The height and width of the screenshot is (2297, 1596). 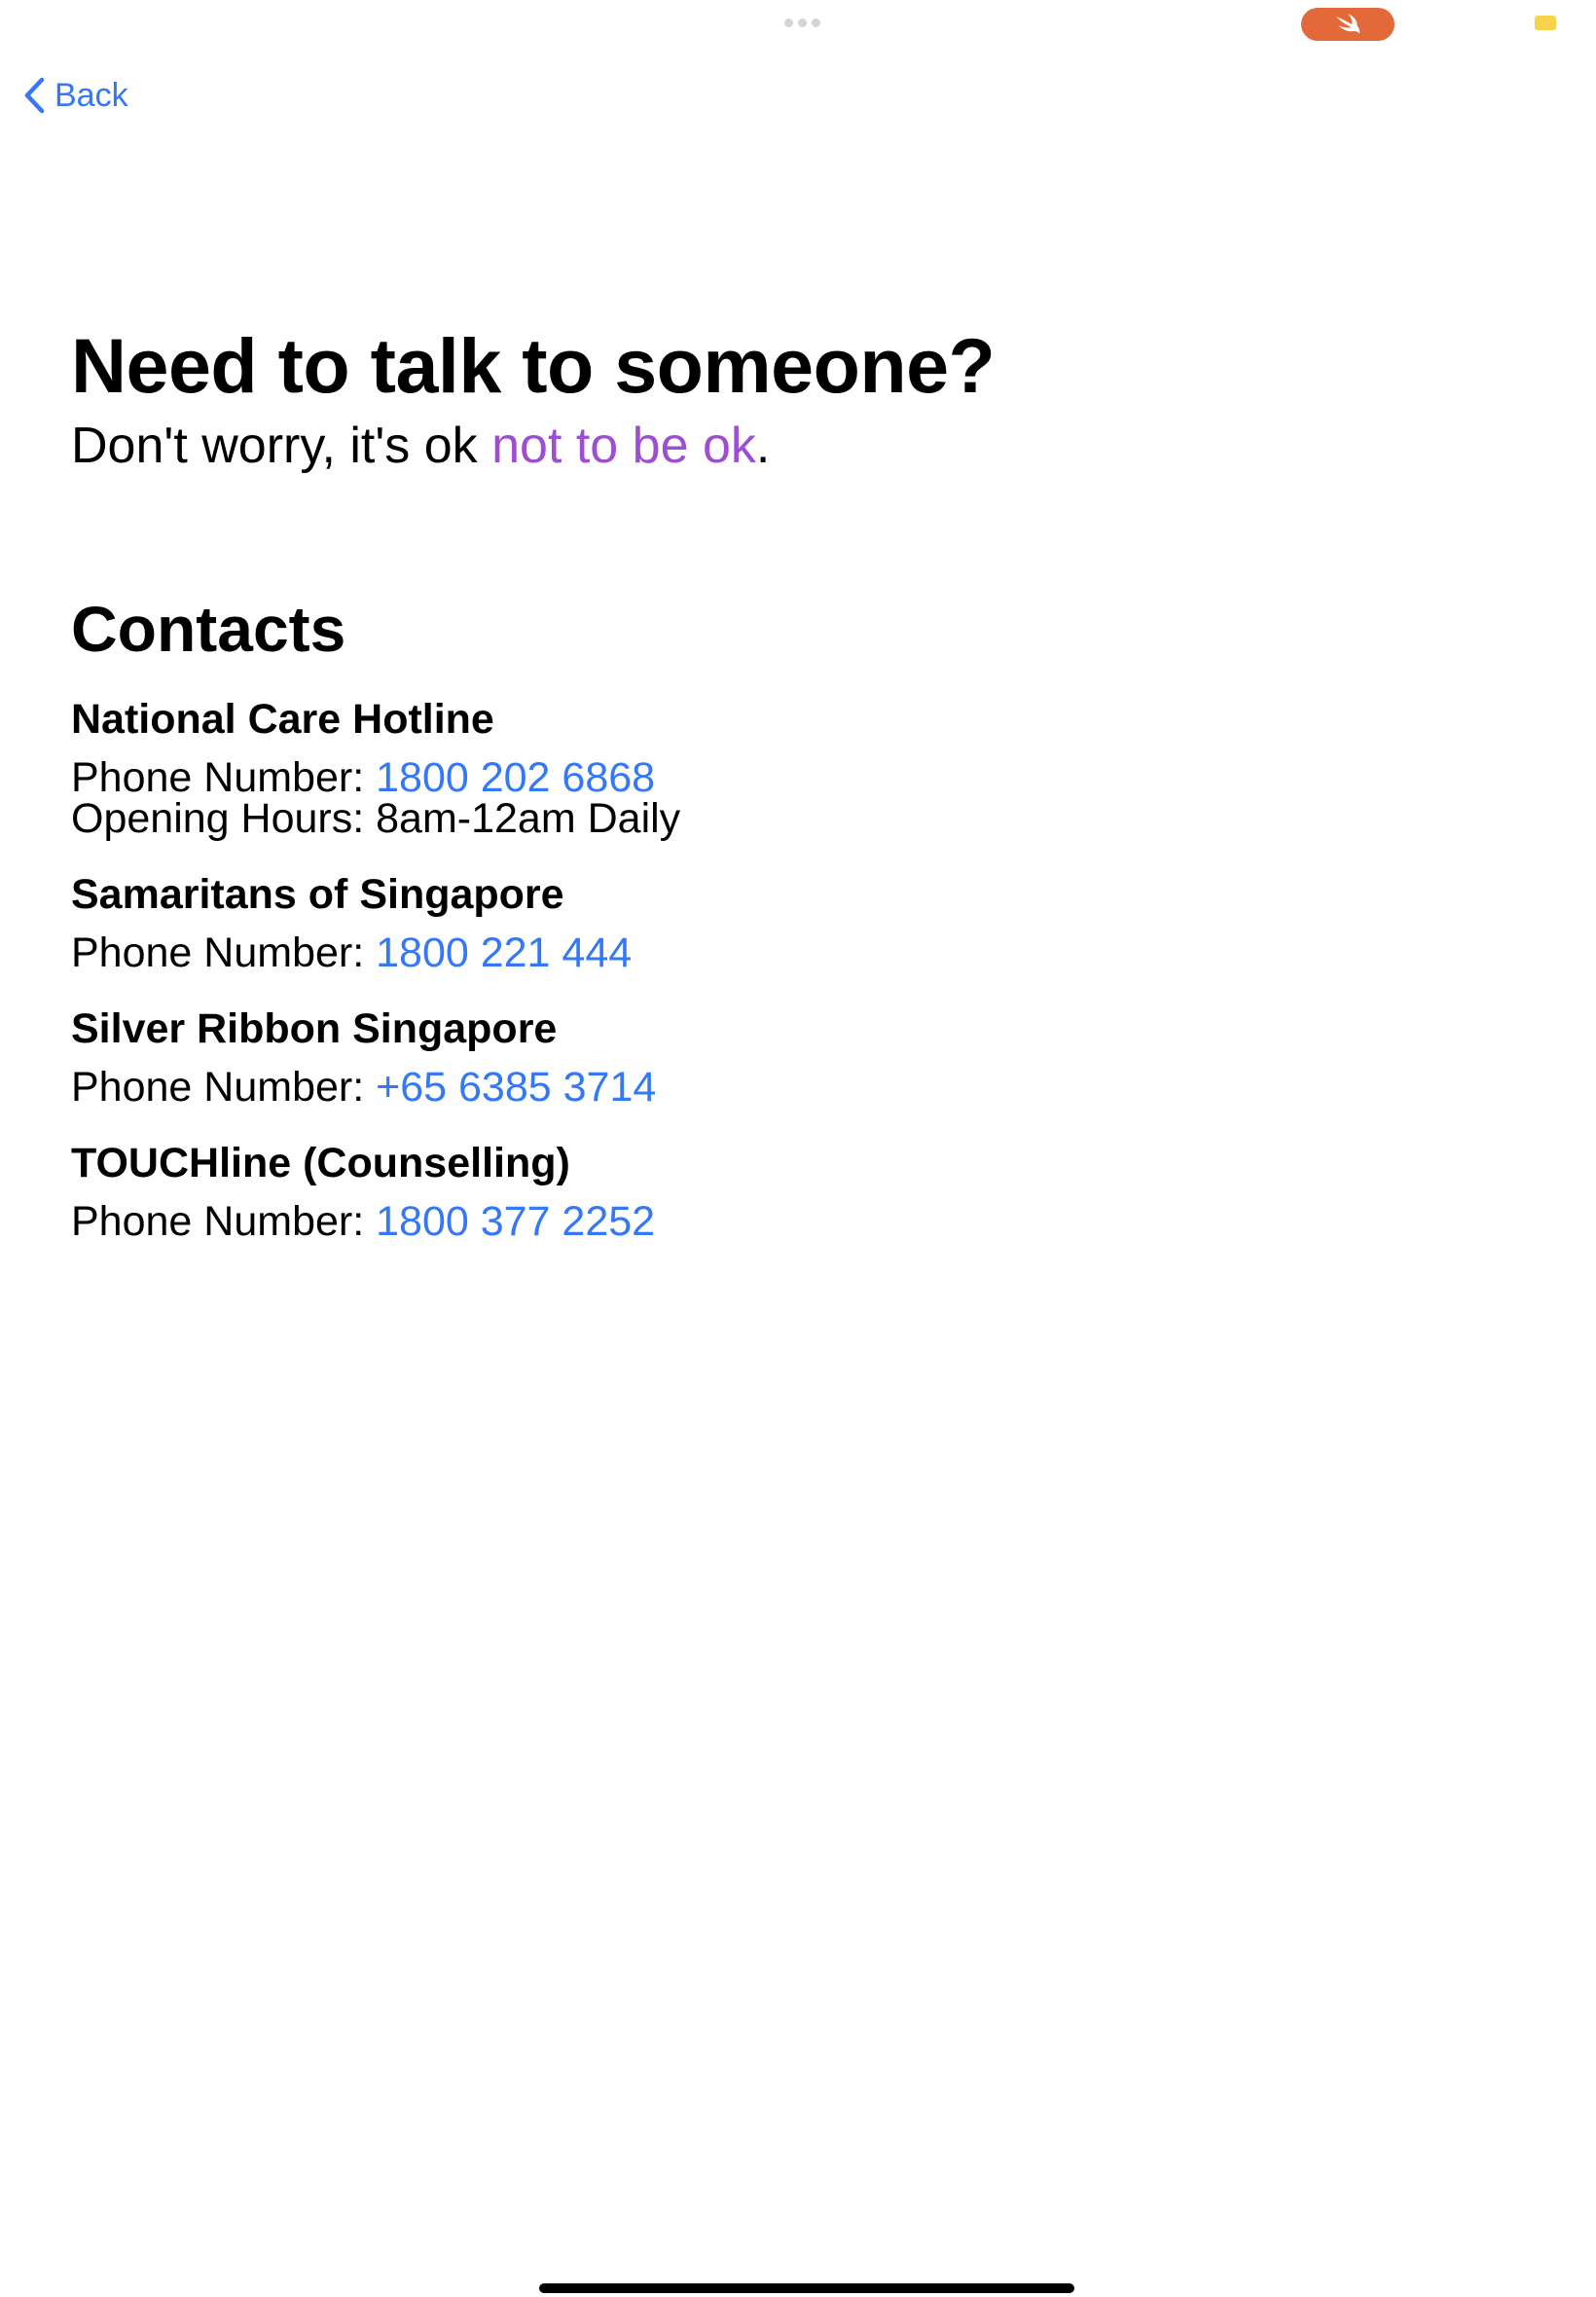 I want to click on hours-label: Opening Hours:, so click(x=224, y=818).